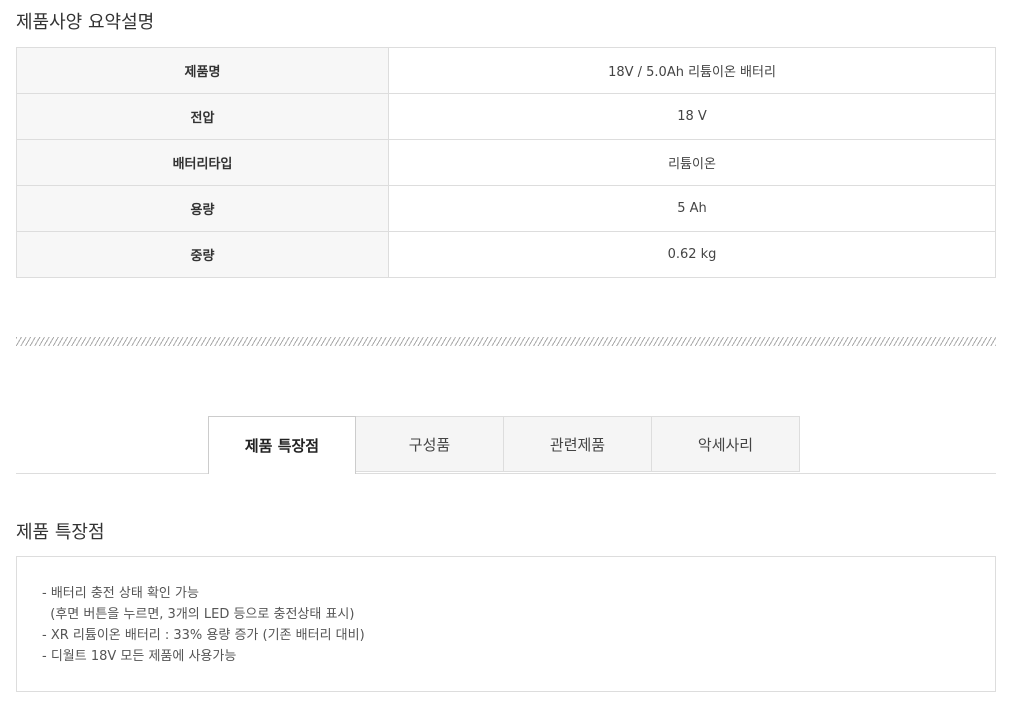 This screenshot has height=710, width=1022. What do you see at coordinates (692, 254) in the screenshot?
I see `spec-value: 0.62 kg` at bounding box center [692, 254].